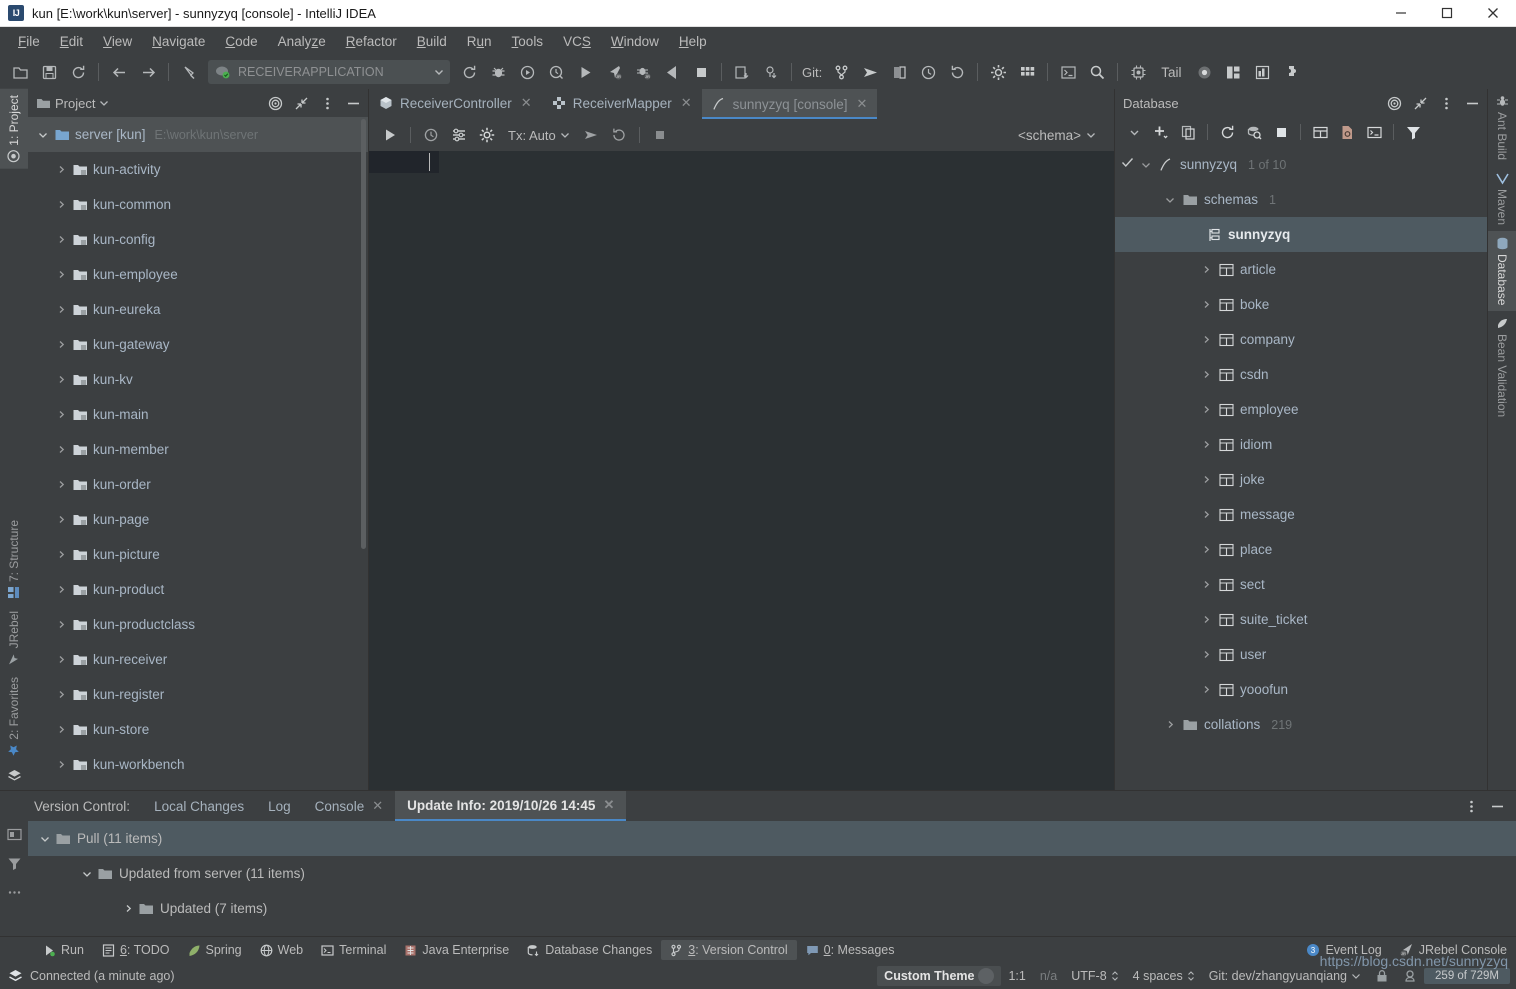 This screenshot has height=989, width=1516. What do you see at coordinates (1254, 132) in the screenshot?
I see `jump-to-query-console-icon` at bounding box center [1254, 132].